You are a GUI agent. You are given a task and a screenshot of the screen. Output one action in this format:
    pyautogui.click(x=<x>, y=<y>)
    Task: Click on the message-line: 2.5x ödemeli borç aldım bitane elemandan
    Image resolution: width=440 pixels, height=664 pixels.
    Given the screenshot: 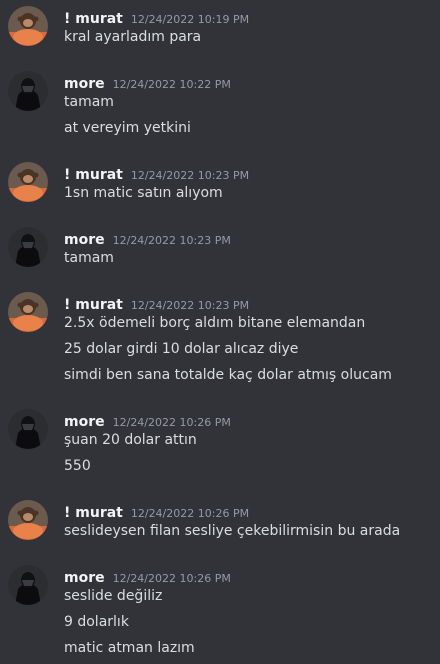 What is the action you would take?
    pyautogui.click(x=215, y=323)
    